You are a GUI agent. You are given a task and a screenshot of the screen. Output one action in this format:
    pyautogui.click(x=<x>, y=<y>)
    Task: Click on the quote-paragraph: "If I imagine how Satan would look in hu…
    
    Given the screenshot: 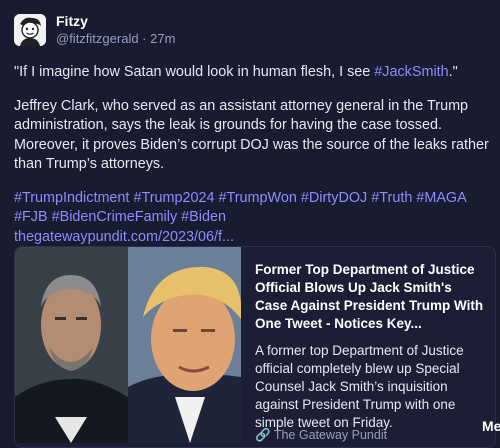 What is the action you would take?
    pyautogui.click(x=252, y=73)
    